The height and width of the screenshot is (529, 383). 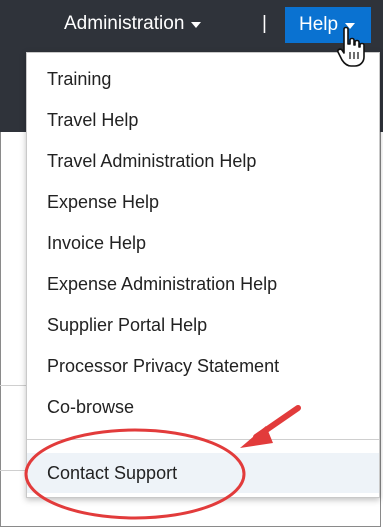 I want to click on hand-pointer-icon, so click(x=351, y=46).